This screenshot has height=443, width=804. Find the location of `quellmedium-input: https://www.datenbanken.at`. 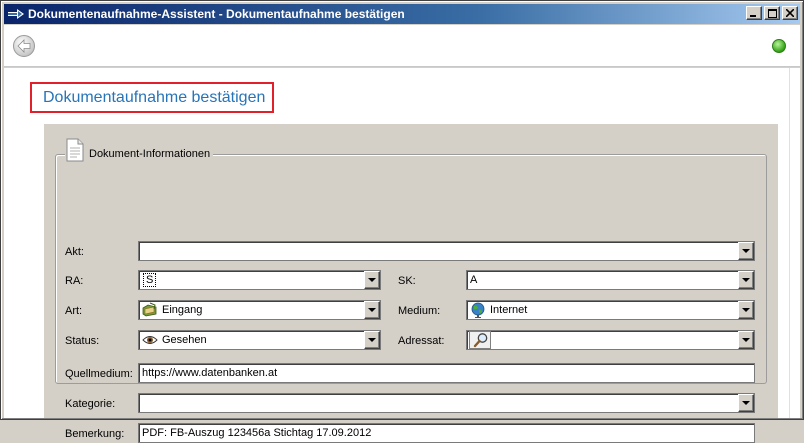

quellmedium-input: https://www.datenbanken.at is located at coordinates (446, 373).